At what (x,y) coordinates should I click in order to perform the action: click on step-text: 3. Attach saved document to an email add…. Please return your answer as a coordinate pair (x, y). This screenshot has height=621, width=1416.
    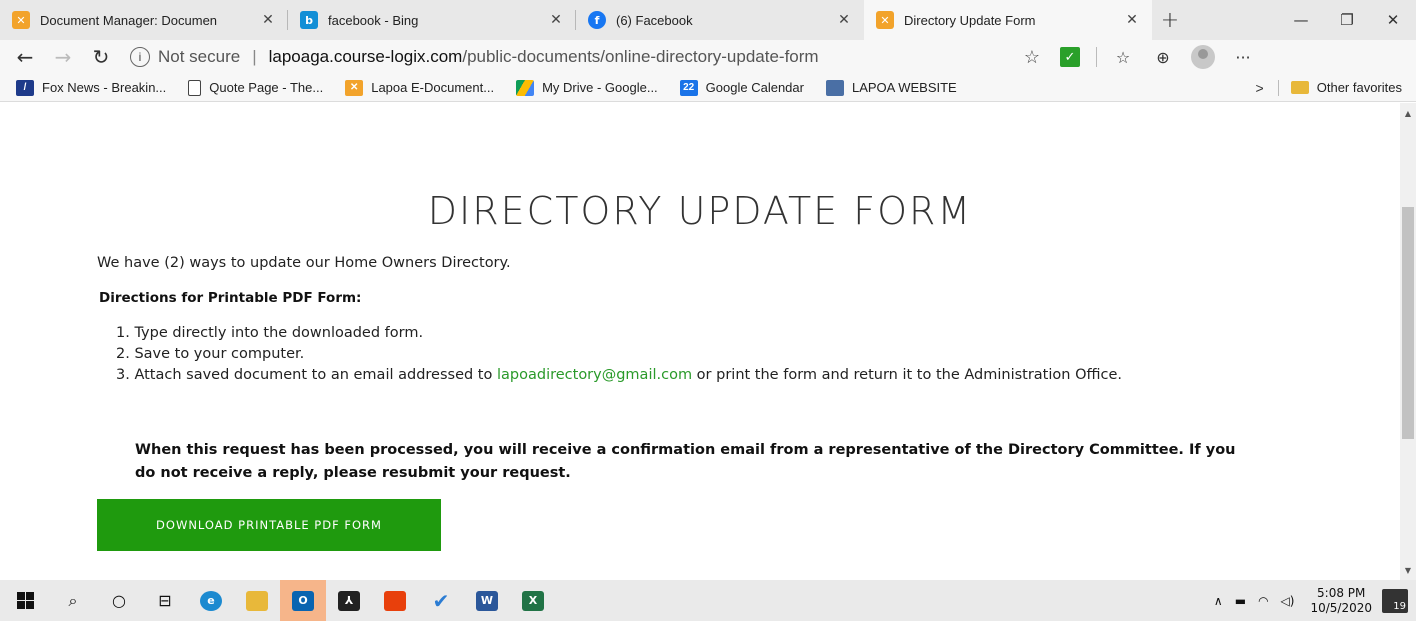
    Looking at the image, I should click on (306, 375).